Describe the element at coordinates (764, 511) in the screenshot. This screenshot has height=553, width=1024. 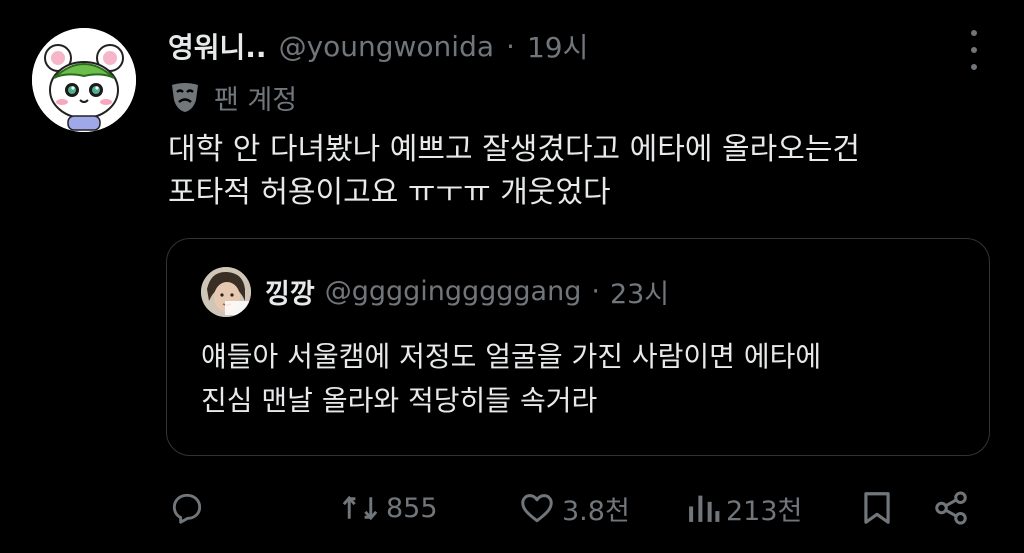
I see `view-count: 213천` at that location.